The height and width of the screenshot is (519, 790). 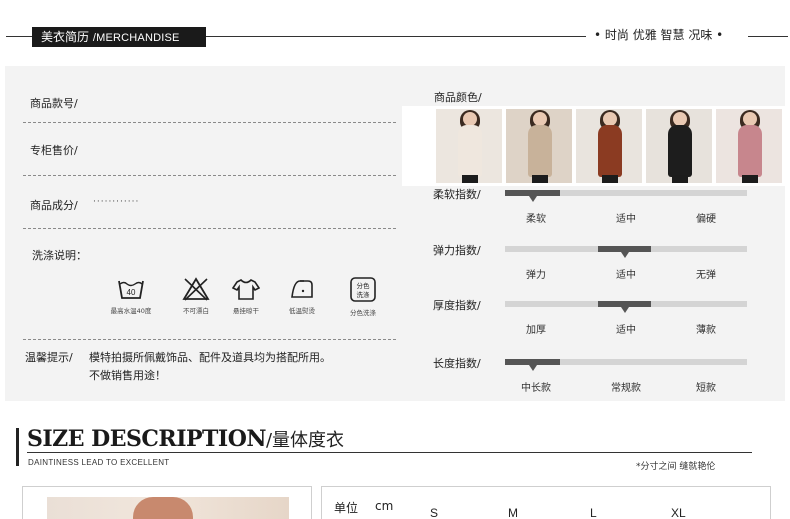 I want to click on price-label: 专柜售价/, so click(x=54, y=150).